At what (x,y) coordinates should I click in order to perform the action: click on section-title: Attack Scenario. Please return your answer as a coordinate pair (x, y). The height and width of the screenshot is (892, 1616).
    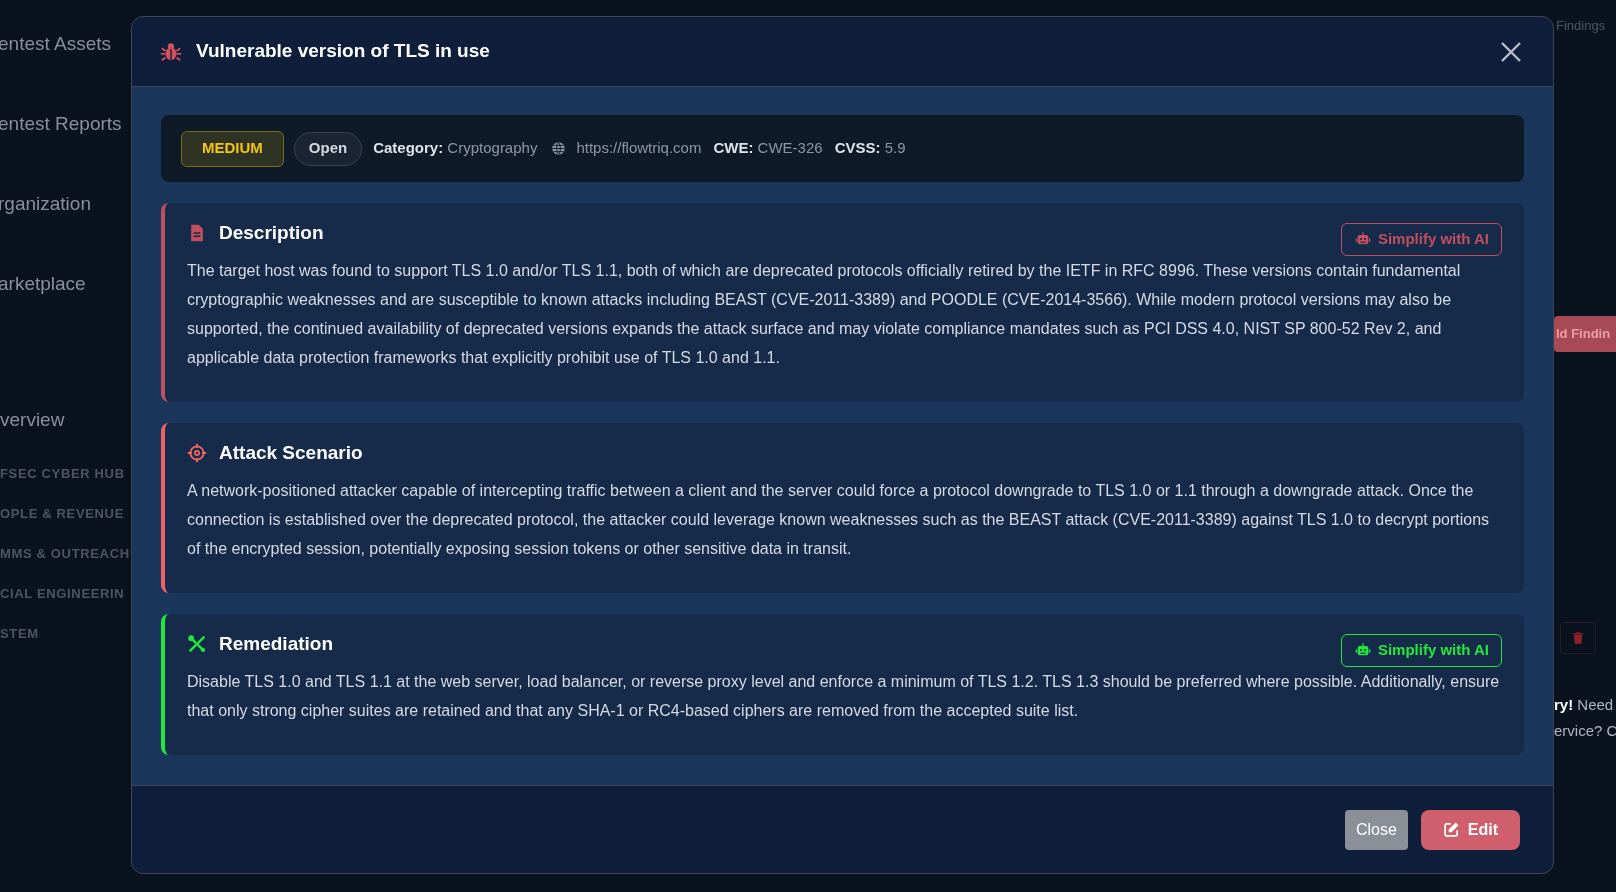
    Looking at the image, I should click on (291, 452).